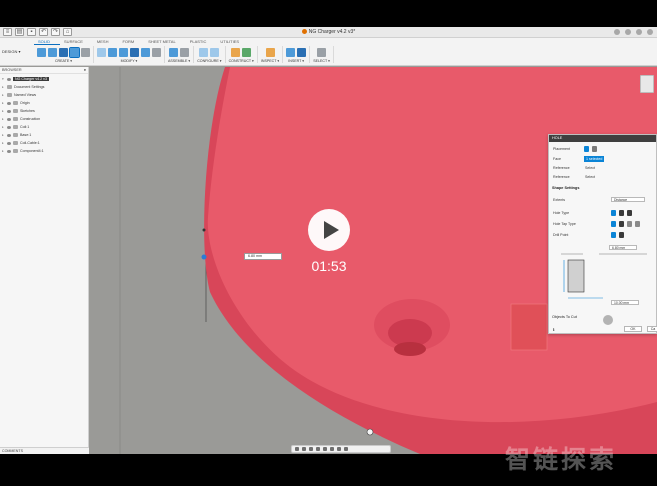 Image resolution: width=657 pixels, height=486 pixels. I want to click on display-settings-icon, so click(332, 449).